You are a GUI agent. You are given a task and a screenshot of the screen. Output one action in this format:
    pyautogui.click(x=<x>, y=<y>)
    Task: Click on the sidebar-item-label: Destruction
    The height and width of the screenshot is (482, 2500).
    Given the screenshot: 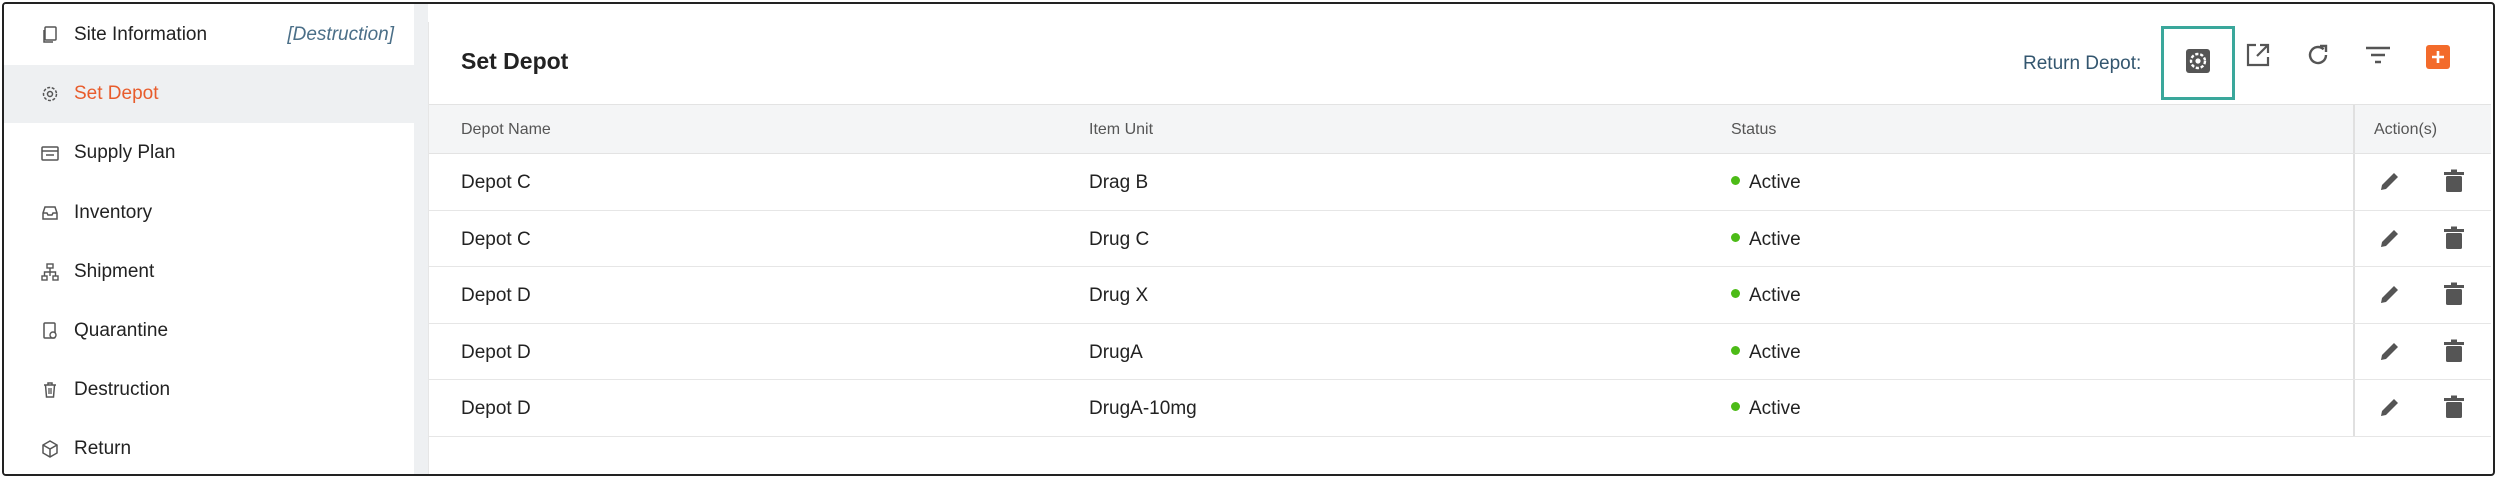 What is the action you would take?
    pyautogui.click(x=122, y=389)
    